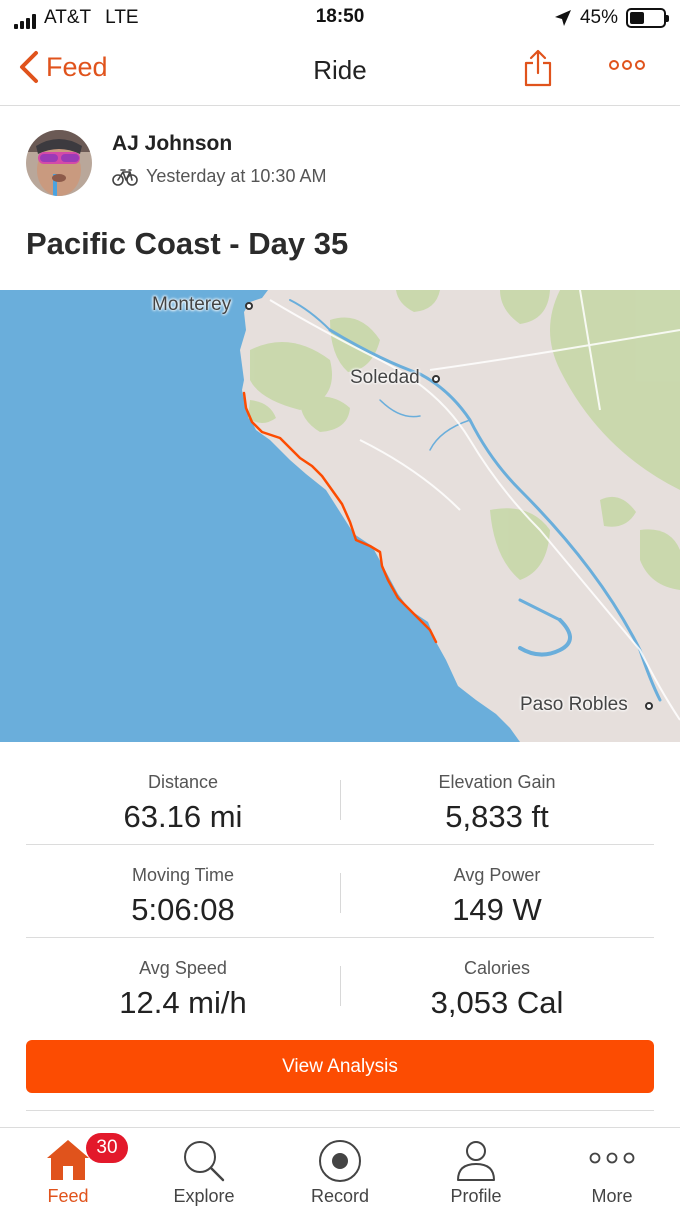 This screenshot has height=1209, width=680. I want to click on tab-bar: 30 Feed Explore Record Profile More, so click(340, 1168).